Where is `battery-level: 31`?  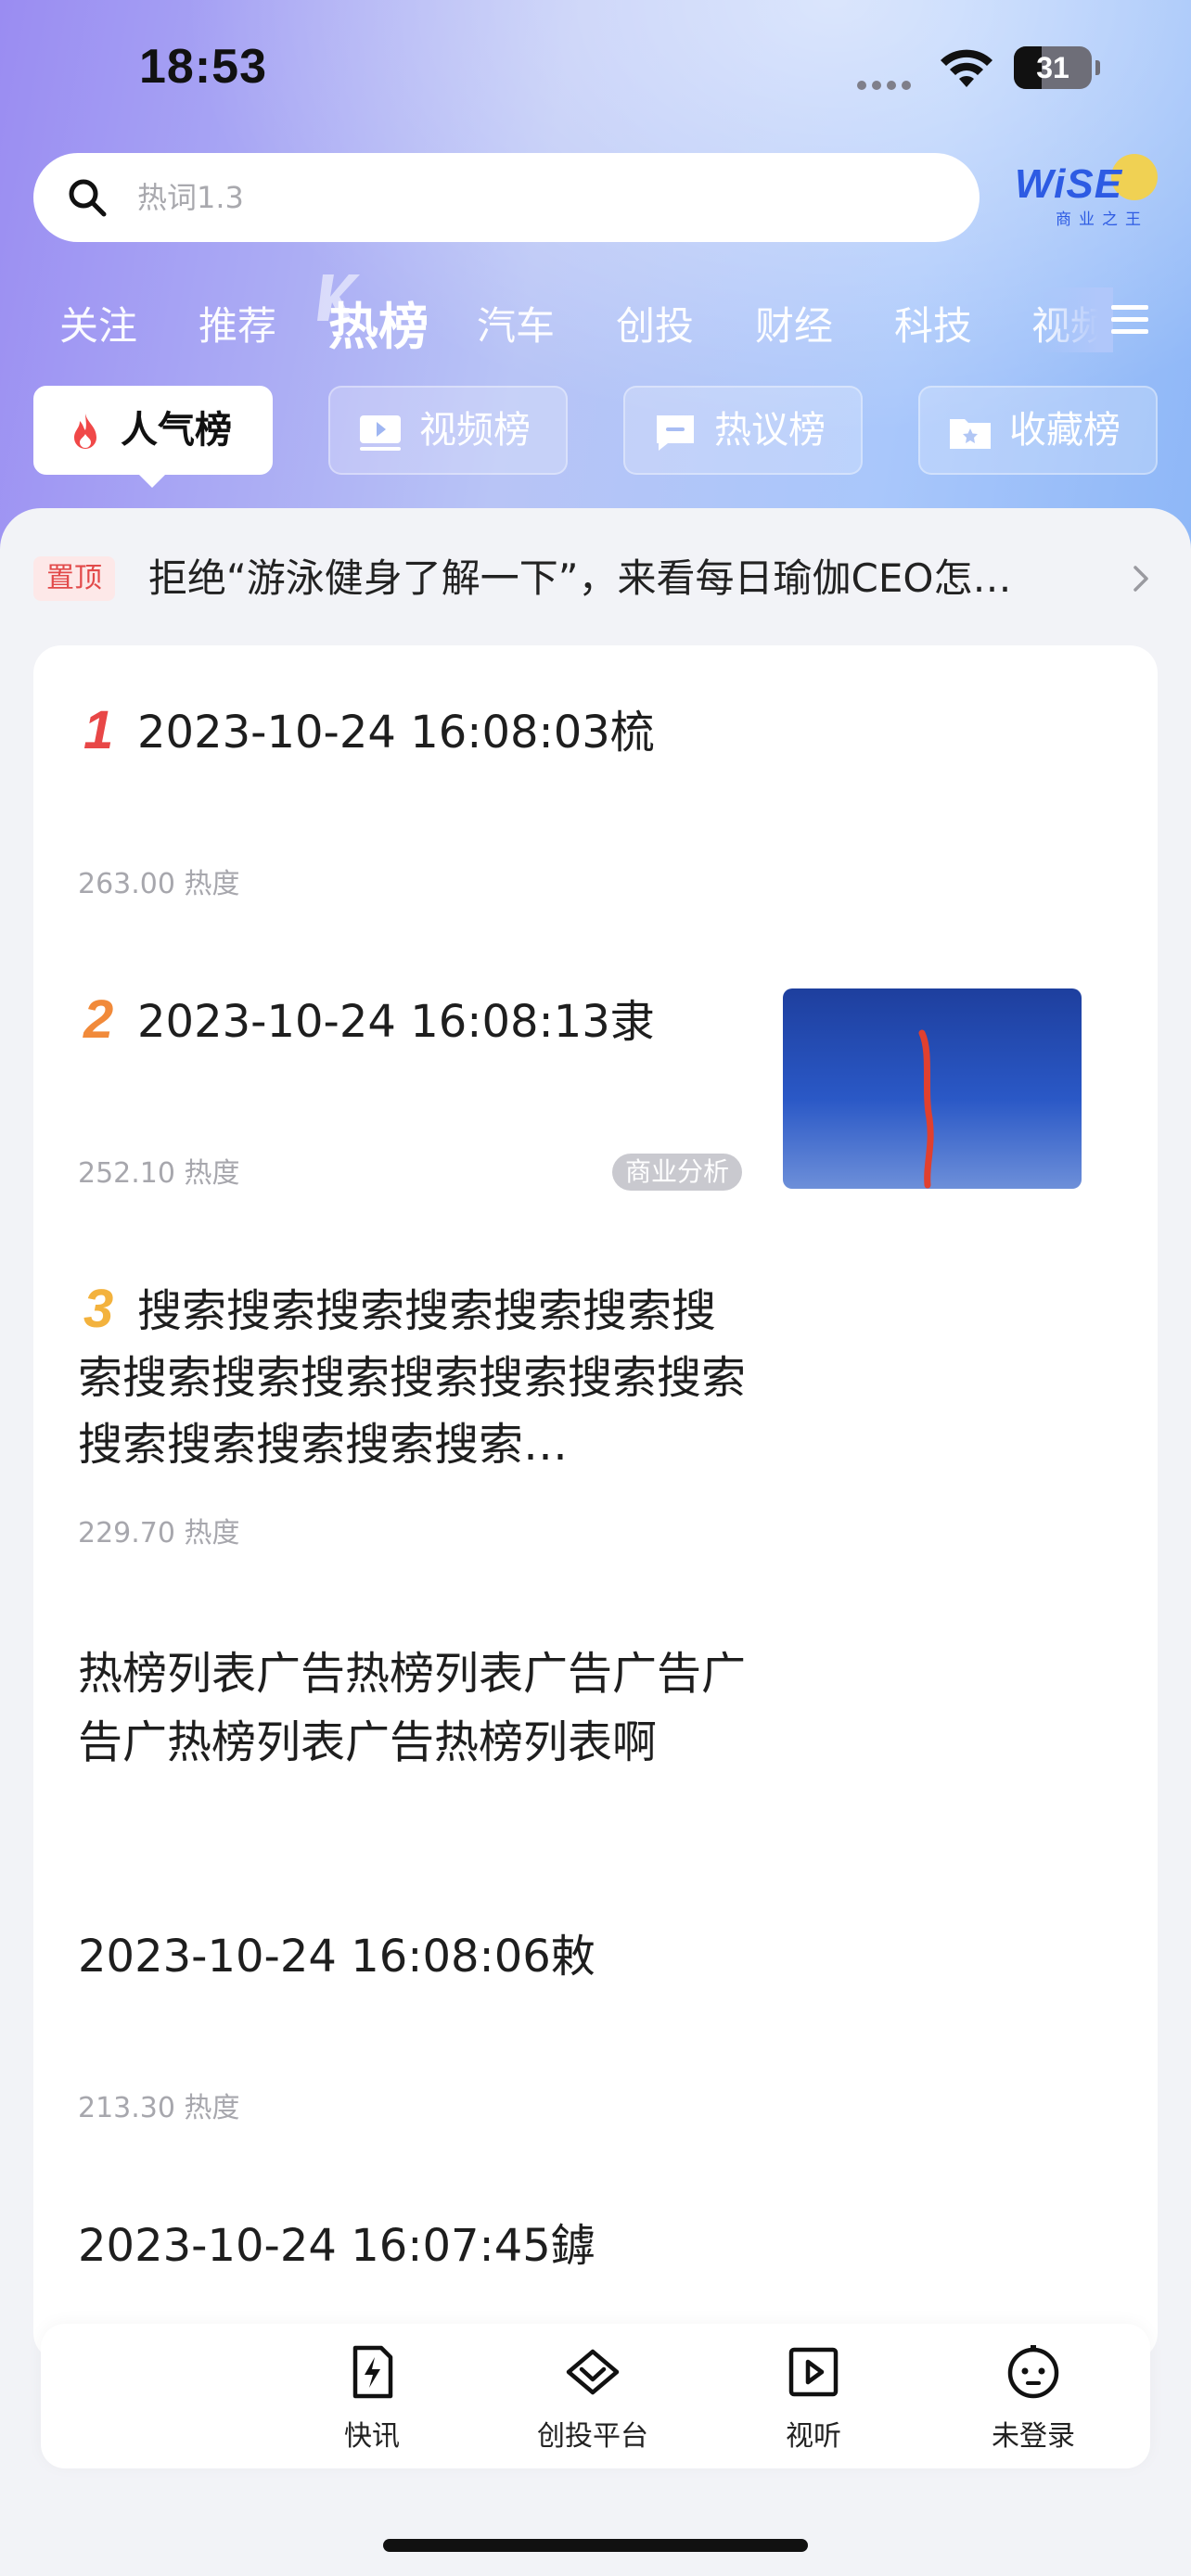 battery-level: 31 is located at coordinates (1052, 67).